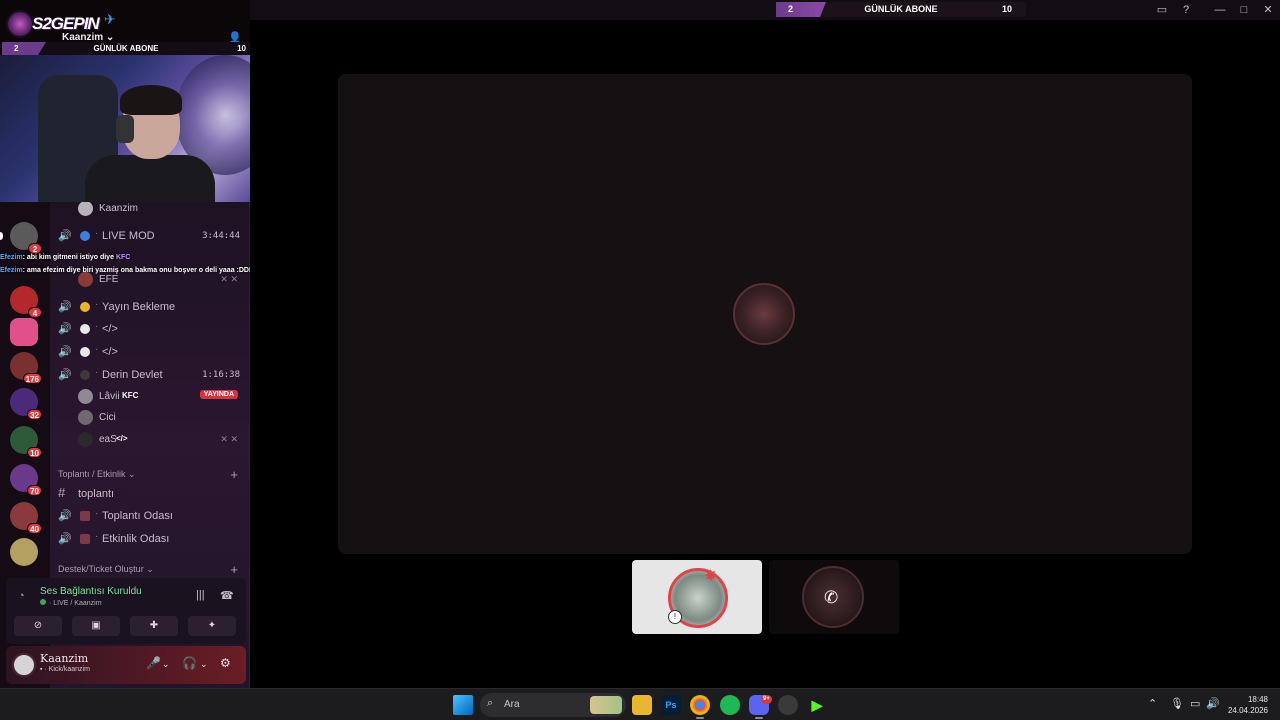 The image size is (1280, 720). What do you see at coordinates (229, 439) in the screenshot?
I see `deafened-icon: ✕ ✕` at bounding box center [229, 439].